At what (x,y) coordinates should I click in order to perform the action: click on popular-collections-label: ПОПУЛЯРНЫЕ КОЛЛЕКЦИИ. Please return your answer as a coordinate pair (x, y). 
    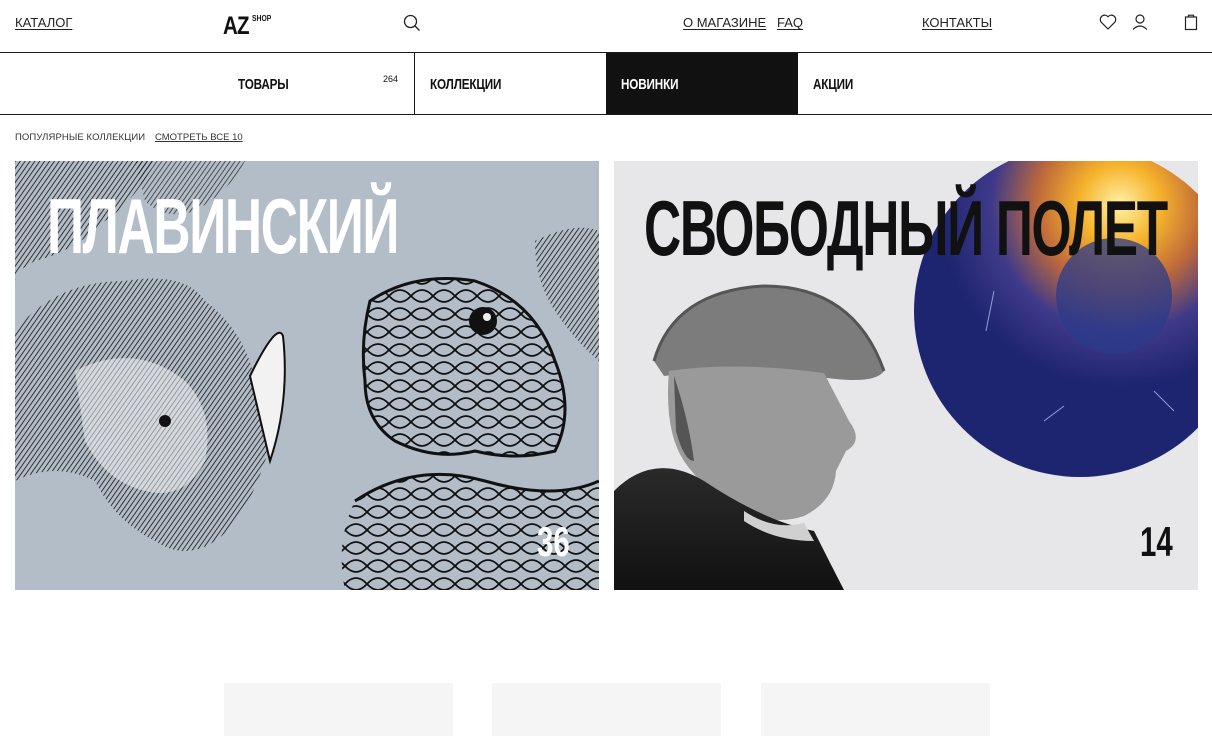
    Looking at the image, I should click on (80, 137).